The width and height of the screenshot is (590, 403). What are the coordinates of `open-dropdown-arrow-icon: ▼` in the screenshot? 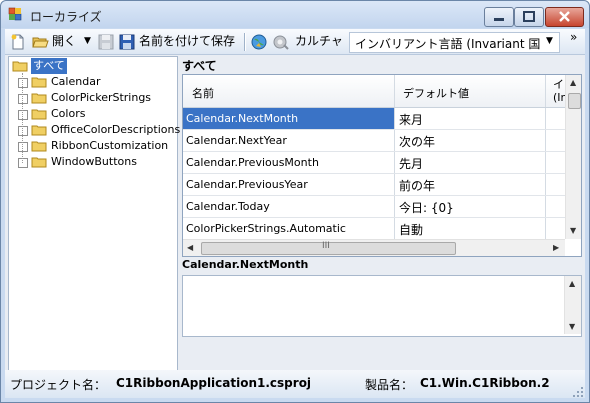 It's located at (87, 41).